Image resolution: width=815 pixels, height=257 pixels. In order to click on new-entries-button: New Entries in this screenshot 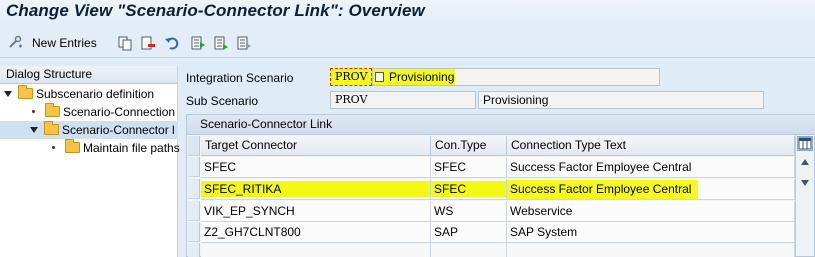, I will do `click(52, 43)`.